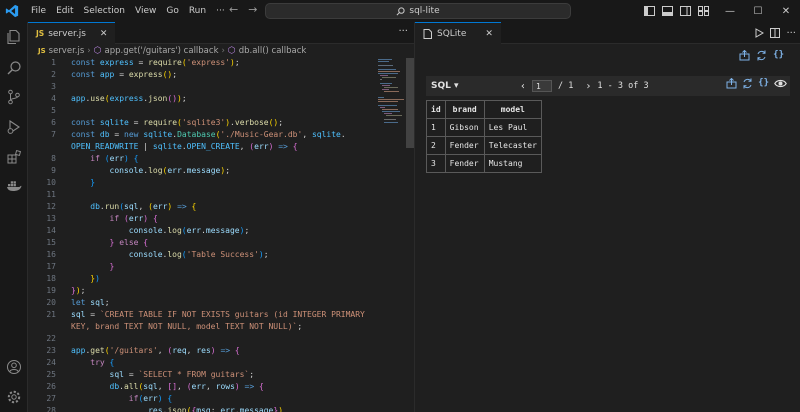 The width and height of the screenshot is (800, 412). Describe the element at coordinates (14, 397) in the screenshot. I see `settings-gear-icon` at that location.